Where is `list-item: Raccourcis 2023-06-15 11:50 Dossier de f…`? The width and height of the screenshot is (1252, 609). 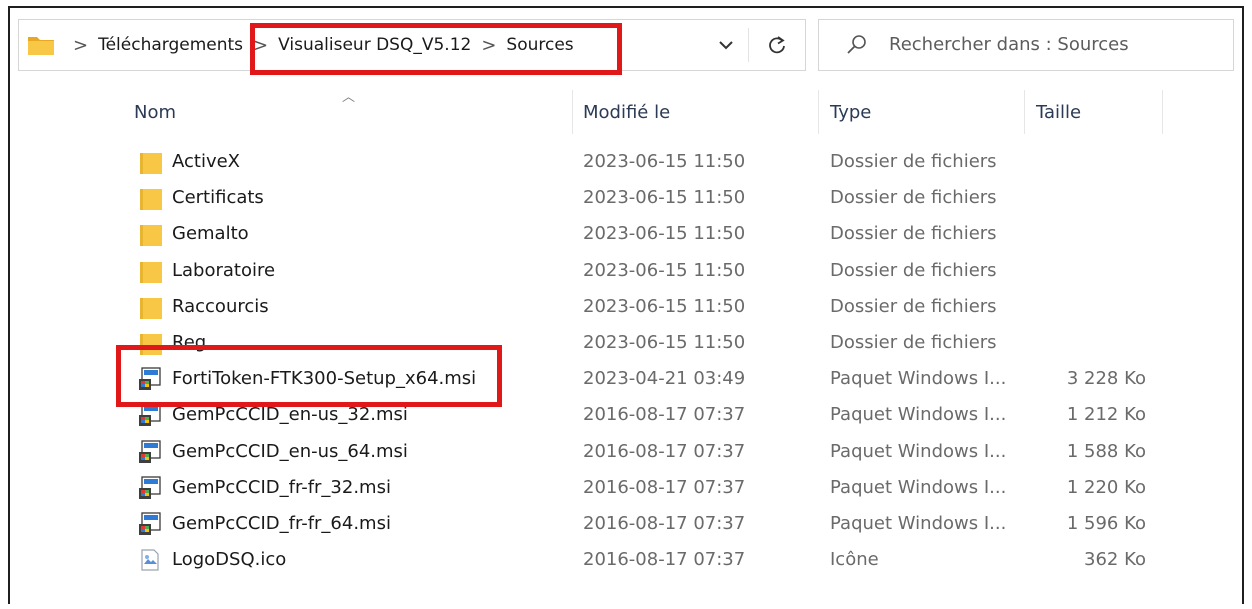 list-item: Raccourcis 2023-06-15 11:50 Dossier de f… is located at coordinates (626, 307).